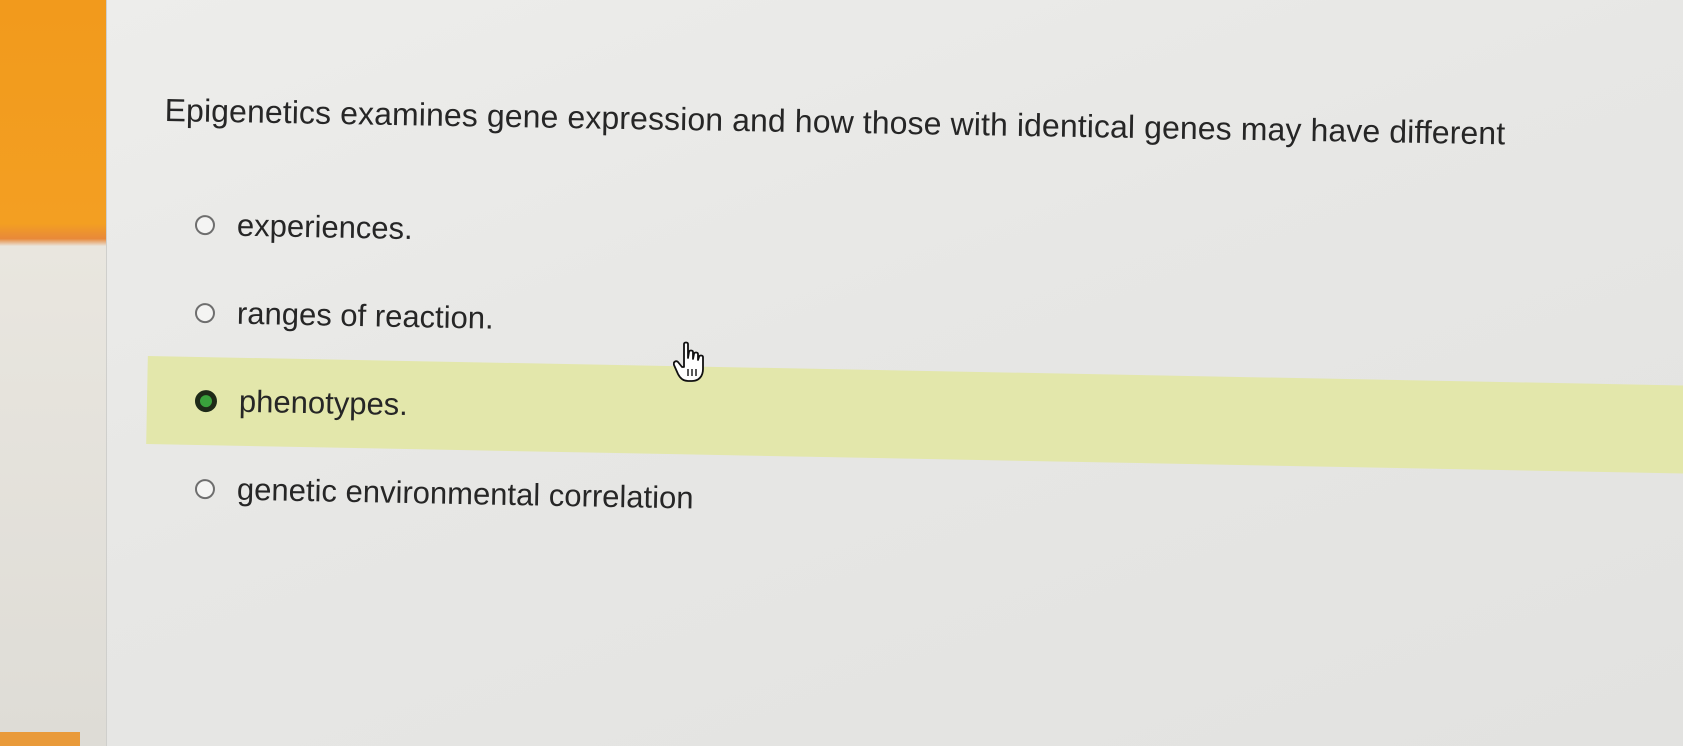 The height and width of the screenshot is (746, 1683). Describe the element at coordinates (56, 373) in the screenshot. I see `background-edge` at that location.